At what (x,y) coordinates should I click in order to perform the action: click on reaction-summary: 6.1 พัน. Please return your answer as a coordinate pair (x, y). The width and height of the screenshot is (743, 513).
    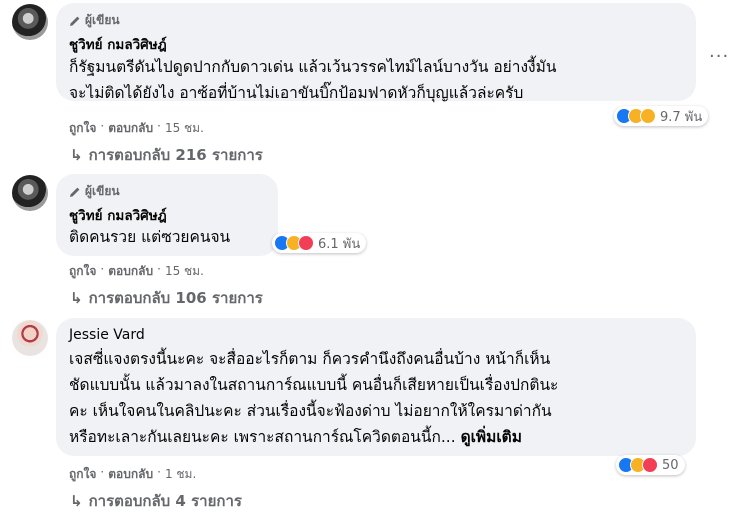
    Looking at the image, I should click on (319, 243).